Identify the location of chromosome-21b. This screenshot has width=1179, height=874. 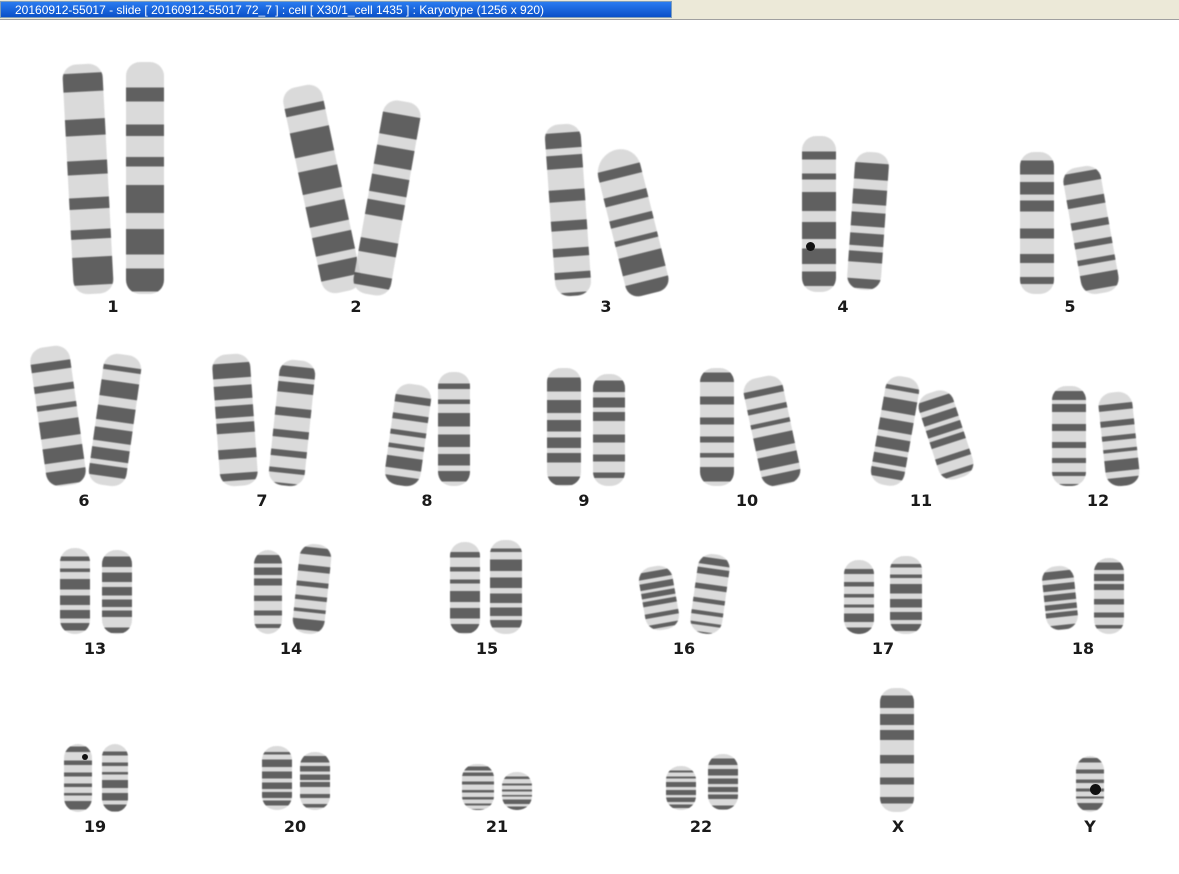
(517, 791).